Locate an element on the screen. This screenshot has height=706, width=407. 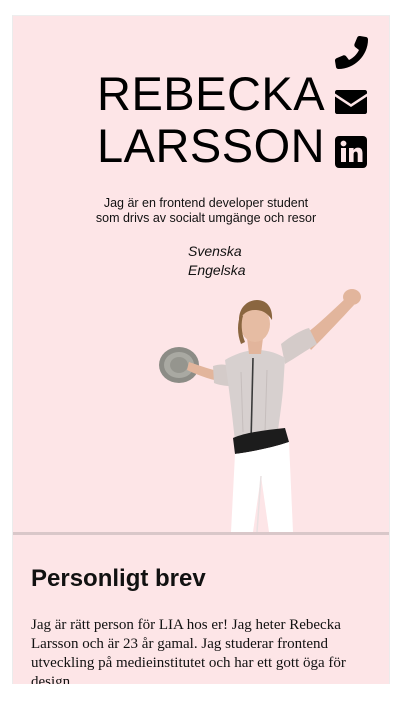
tagline-line-2: som drivs av socialt umgänge och resor is located at coordinates (206, 218).